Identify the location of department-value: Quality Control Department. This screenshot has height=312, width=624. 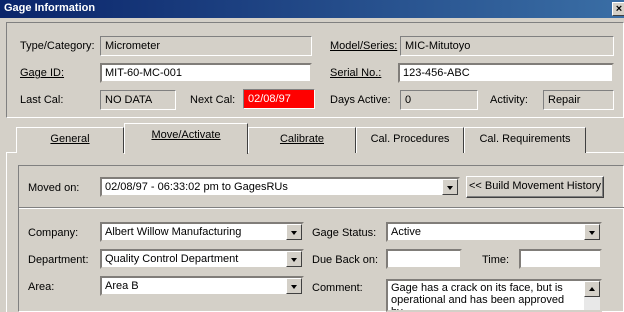
(172, 259).